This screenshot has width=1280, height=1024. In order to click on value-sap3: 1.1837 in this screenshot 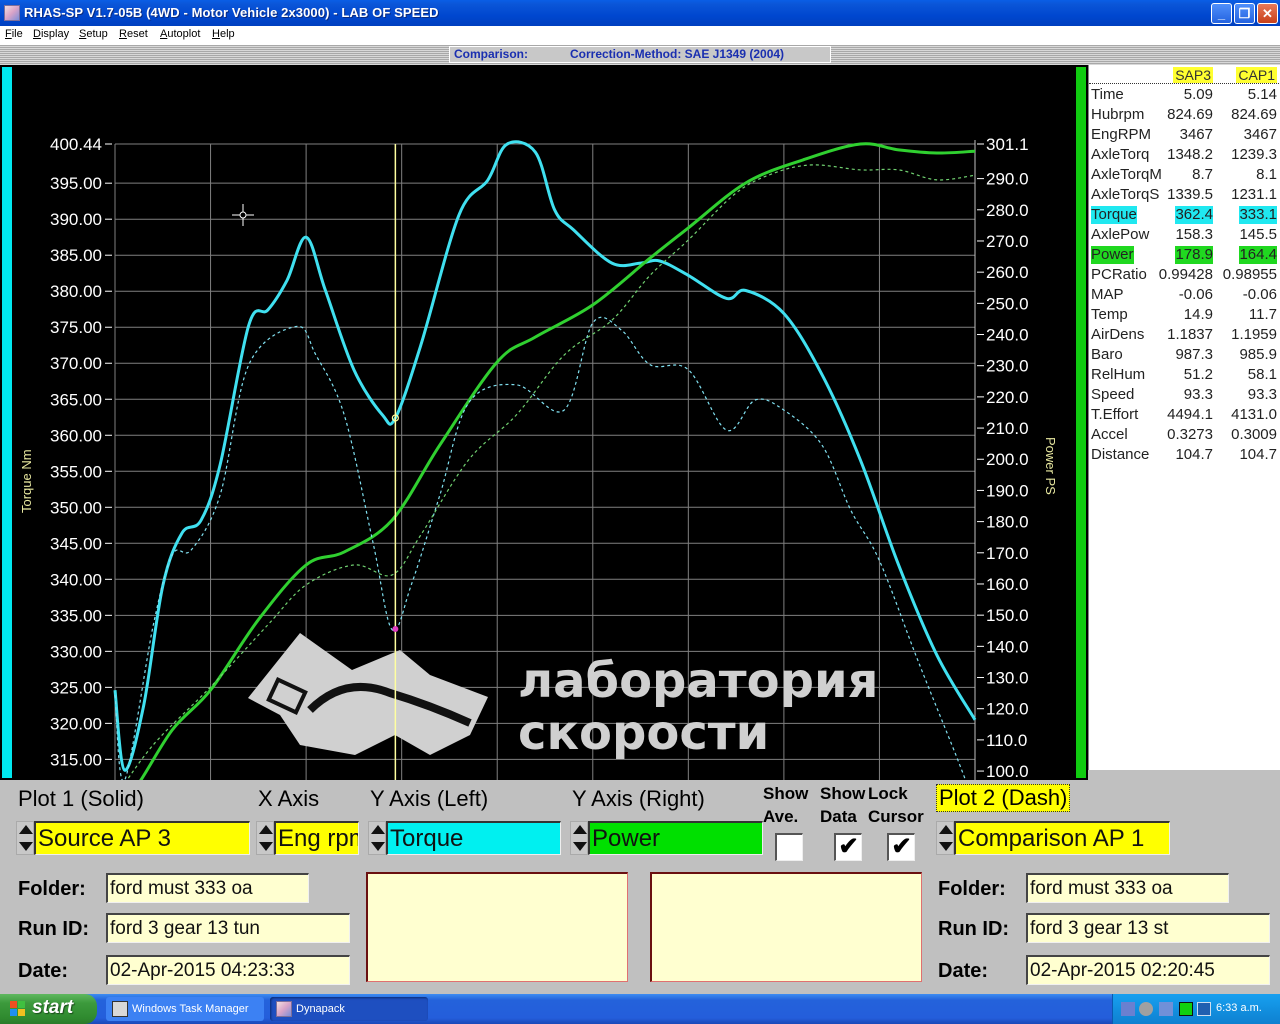, I will do `click(1190, 334)`.